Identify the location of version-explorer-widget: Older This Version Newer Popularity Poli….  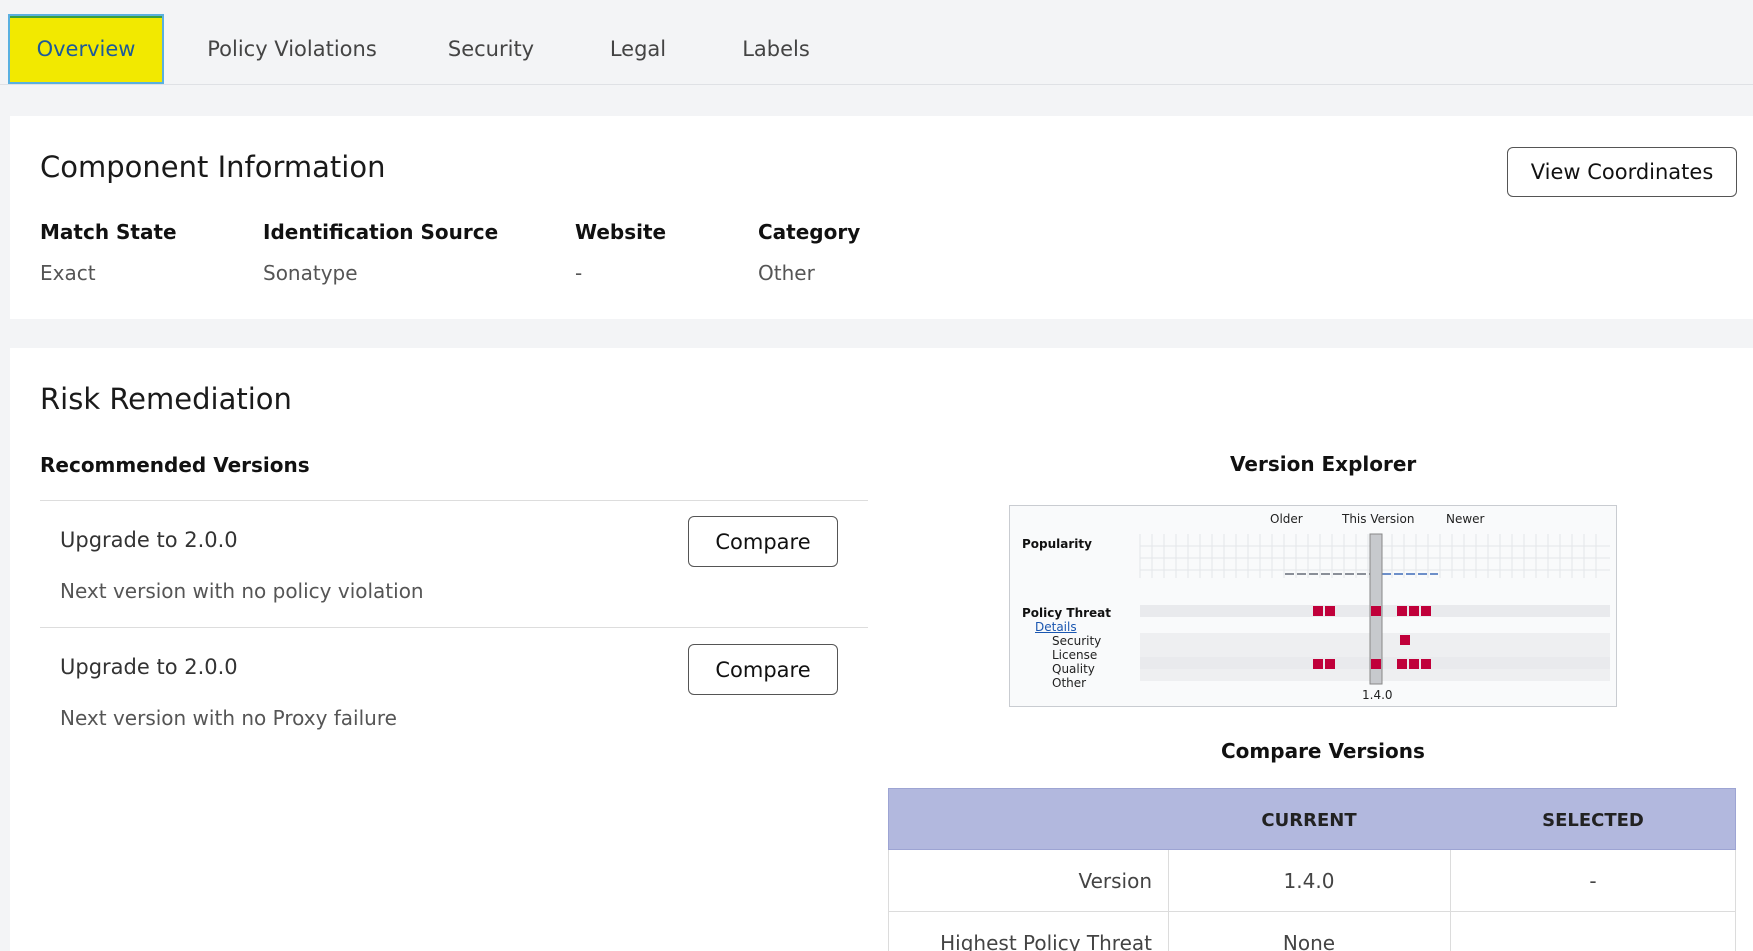
(1313, 606).